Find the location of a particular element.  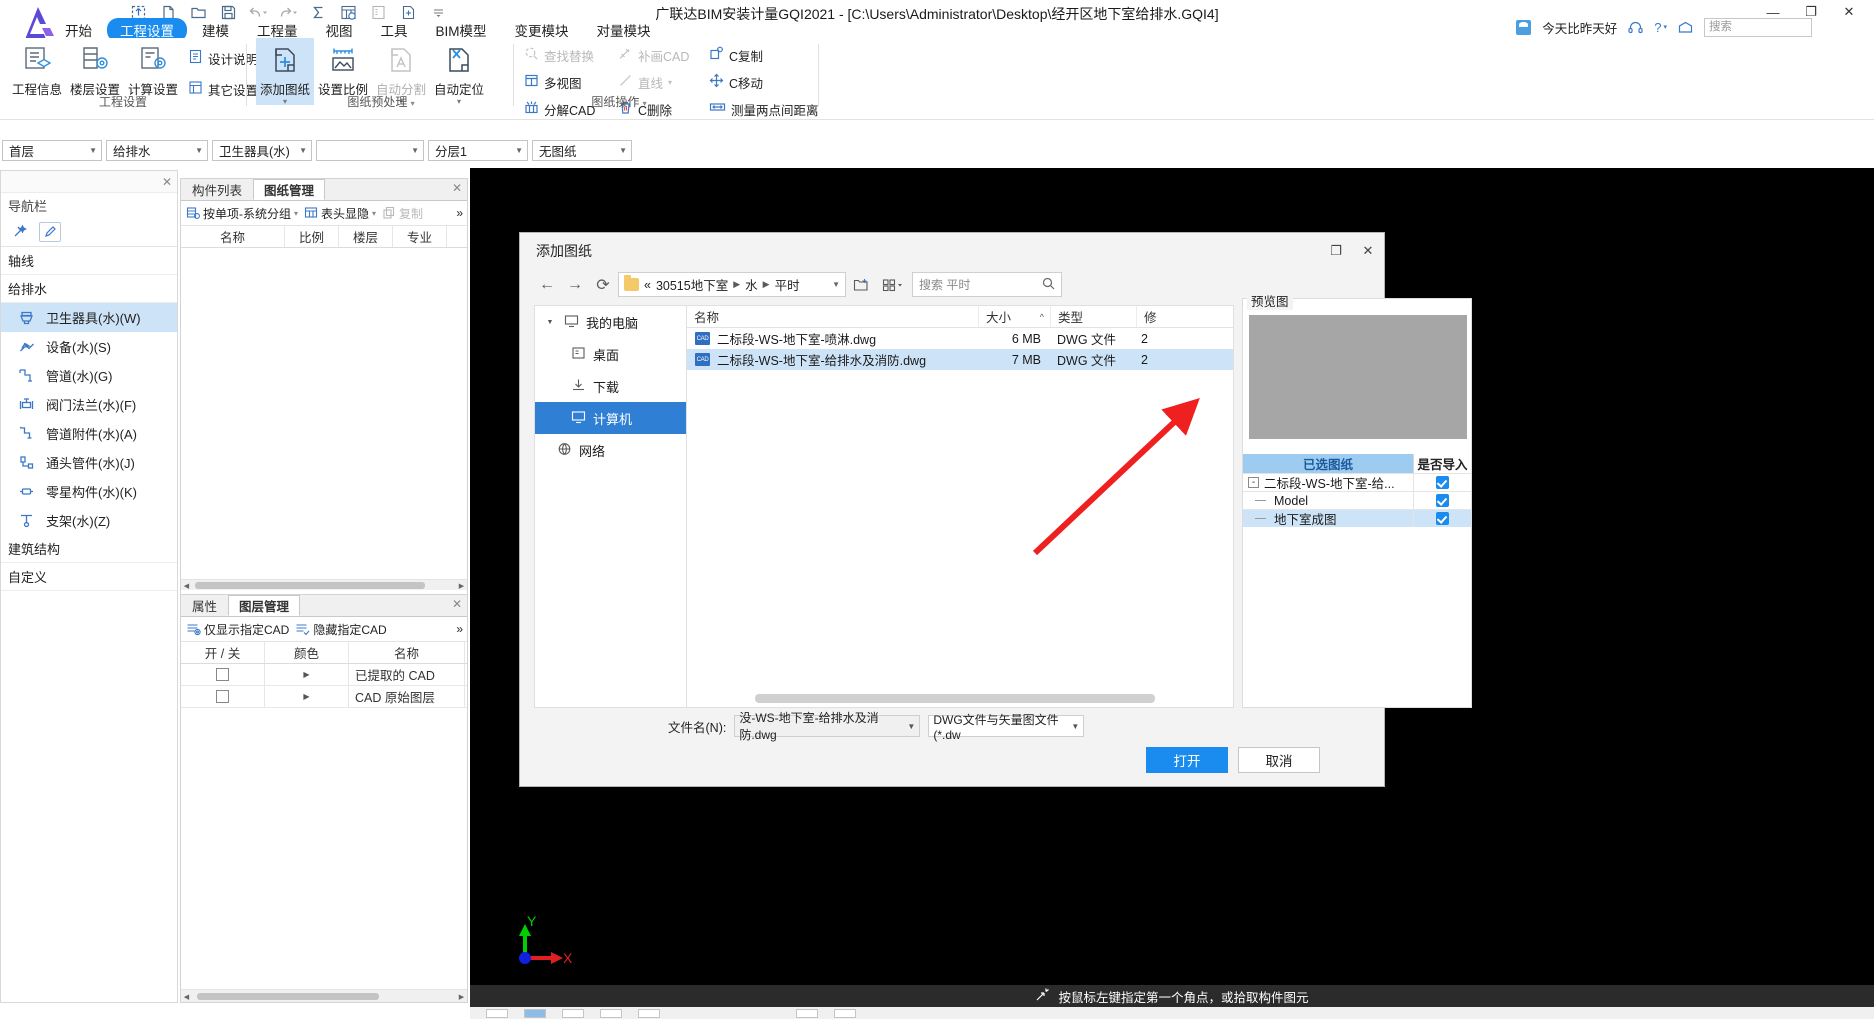

nav-item-valve-flange: 阀门法兰(水)(F) is located at coordinates (89, 404).